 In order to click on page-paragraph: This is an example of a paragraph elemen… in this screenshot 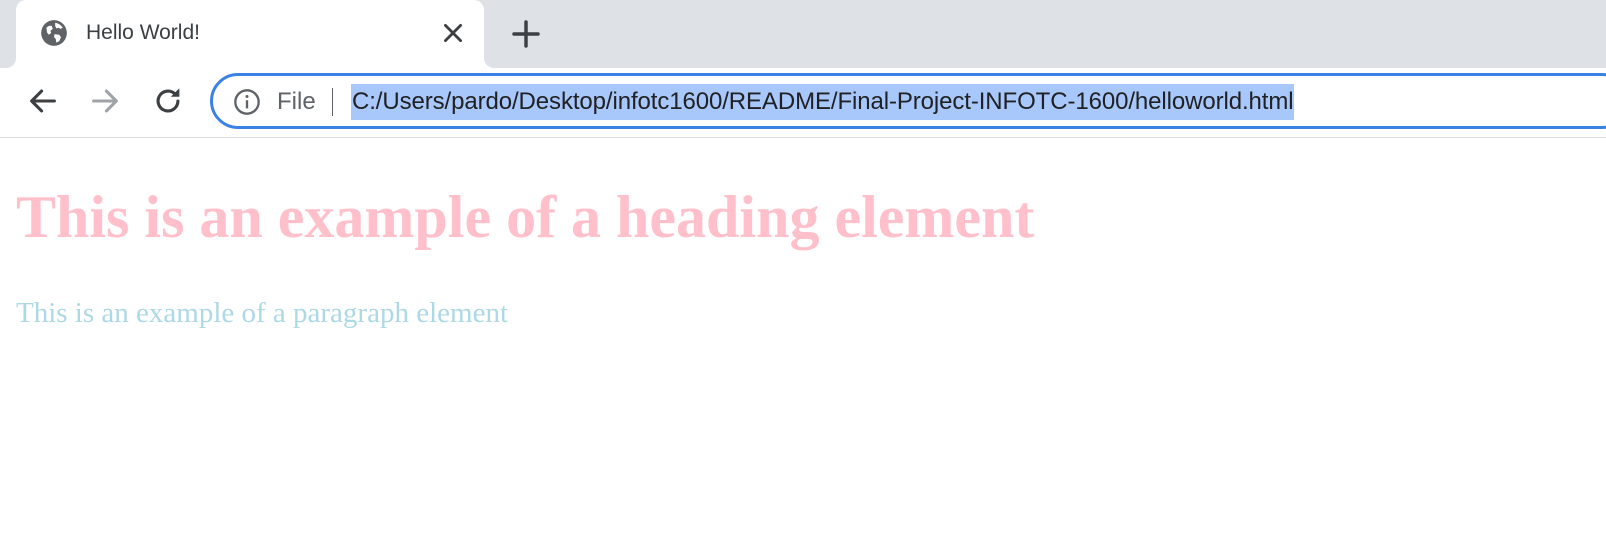, I will do `click(262, 313)`.